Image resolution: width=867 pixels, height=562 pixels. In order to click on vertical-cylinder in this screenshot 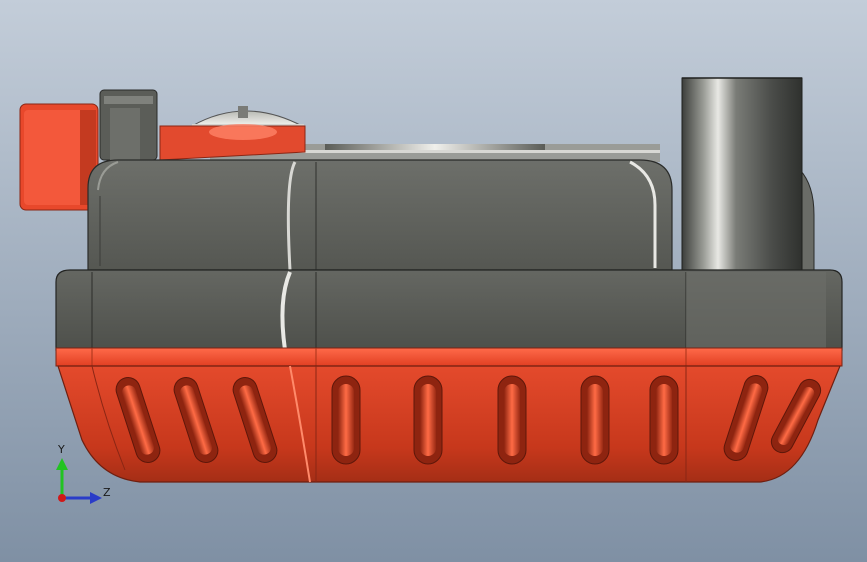, I will do `click(742, 175)`.